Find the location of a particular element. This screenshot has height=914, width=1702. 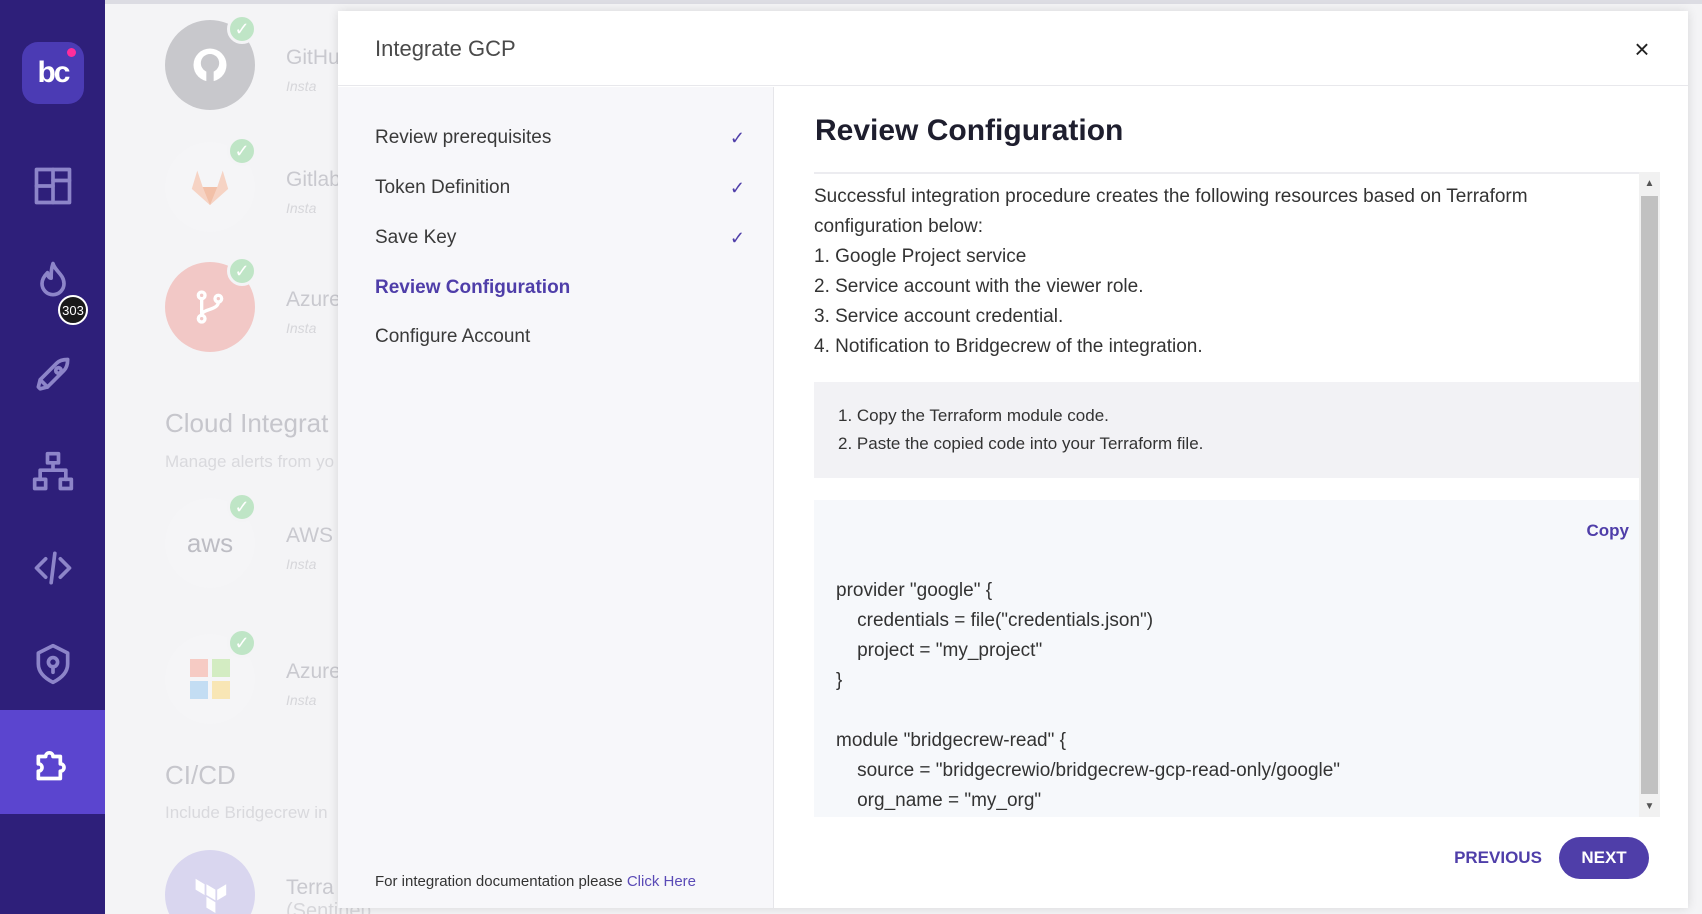

page-top-divider is located at coordinates (903, 2).